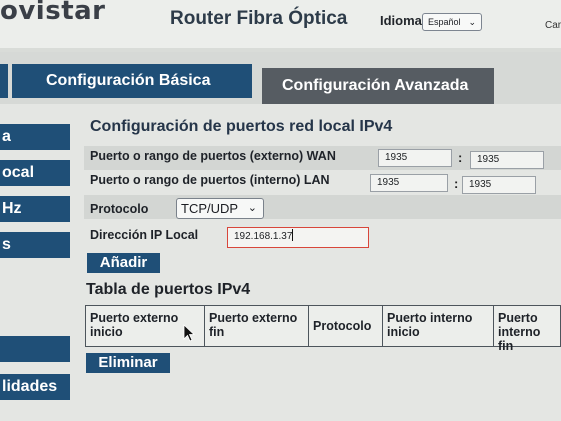 The image size is (561, 421). I want to click on ip-label: Dirección IP Local, so click(144, 235).